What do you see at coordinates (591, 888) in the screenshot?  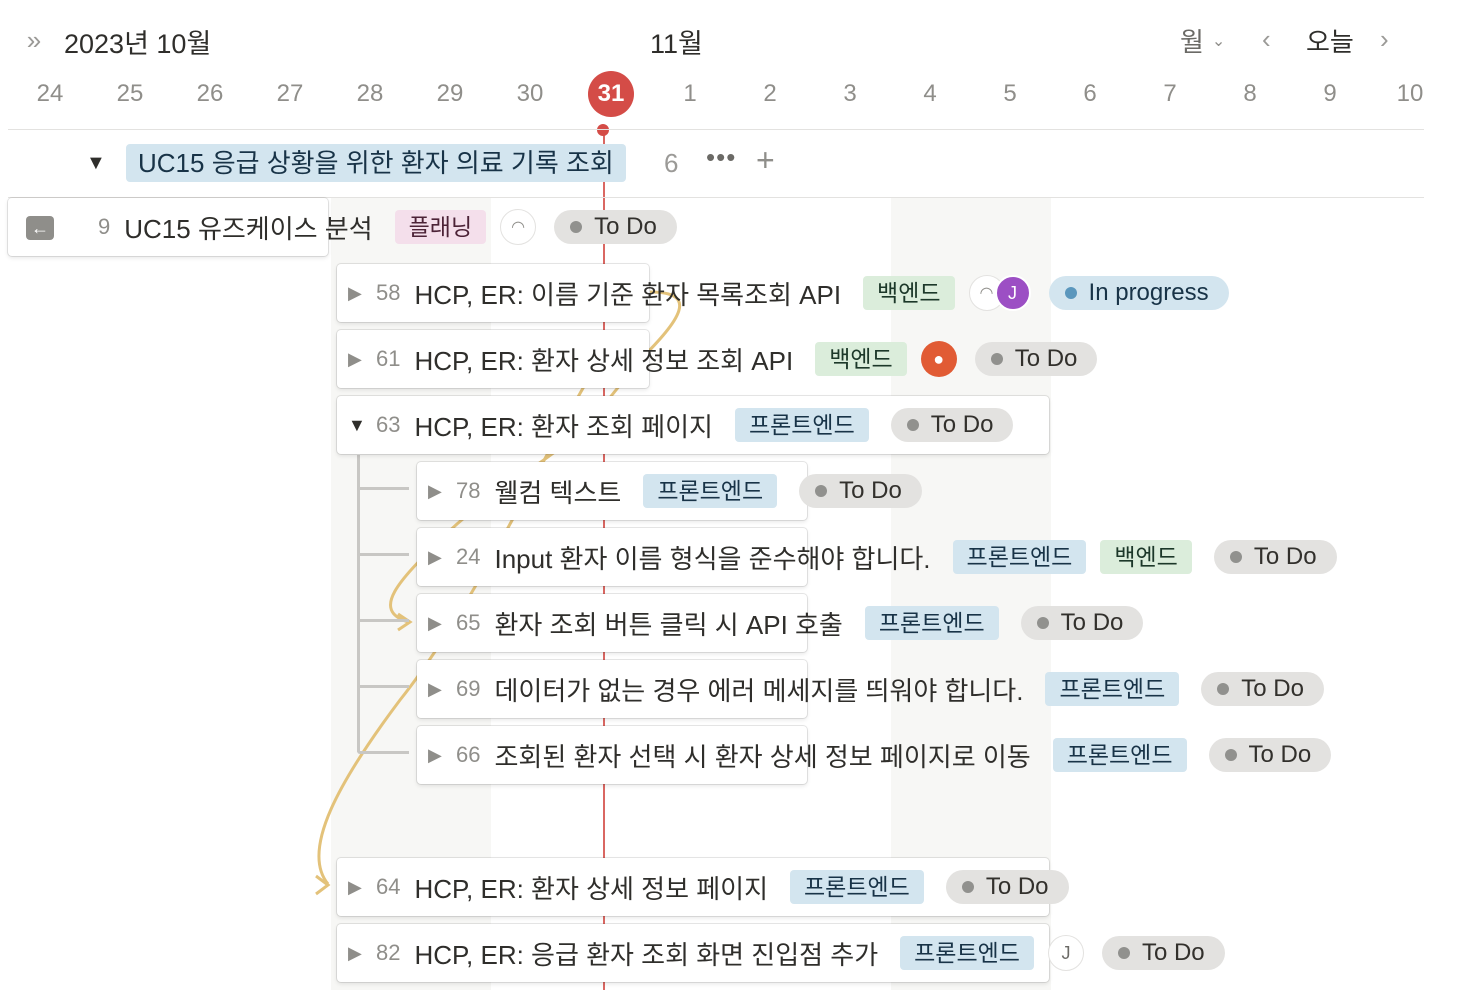 I see `task-title: HCP, ER: 환자 상세 정보 페이지` at bounding box center [591, 888].